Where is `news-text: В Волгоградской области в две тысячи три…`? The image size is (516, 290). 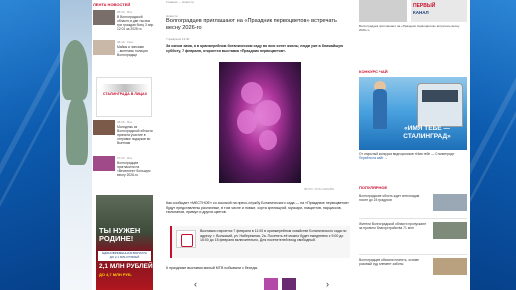 news-text: В Волгоградской области в две тысячи три… is located at coordinates (136, 23).